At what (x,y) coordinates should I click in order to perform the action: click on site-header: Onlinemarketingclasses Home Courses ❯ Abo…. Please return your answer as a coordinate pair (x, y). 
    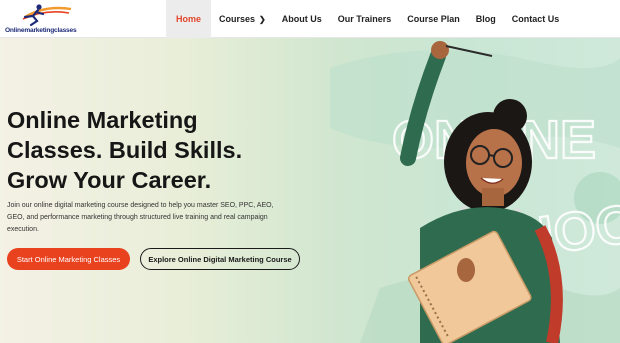
    Looking at the image, I should click on (310, 19).